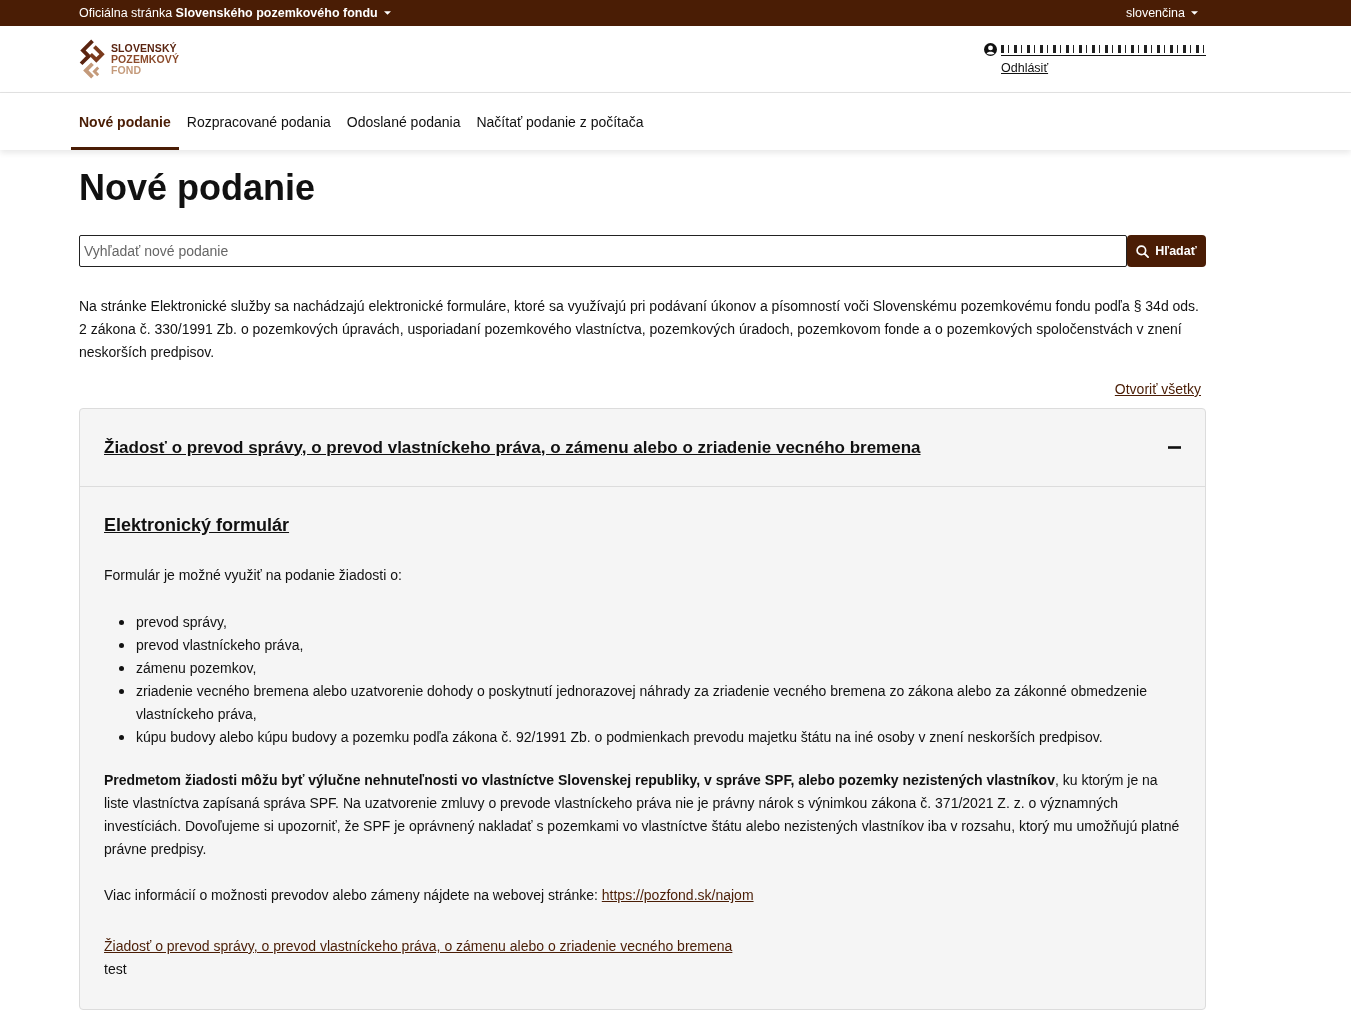 The width and height of the screenshot is (1351, 1020). Describe the element at coordinates (1157, 389) in the screenshot. I see `open-all-link: Otvoriť všetky` at that location.